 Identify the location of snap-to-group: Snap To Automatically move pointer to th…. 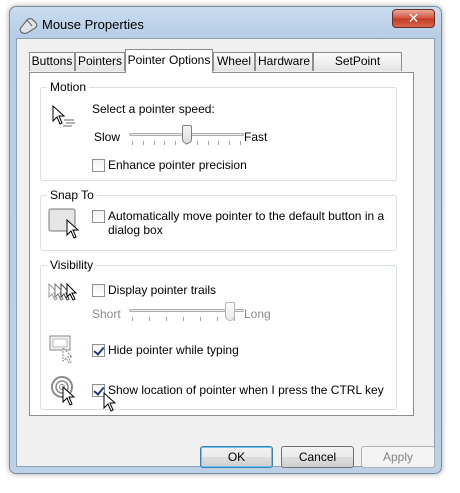
(218, 219).